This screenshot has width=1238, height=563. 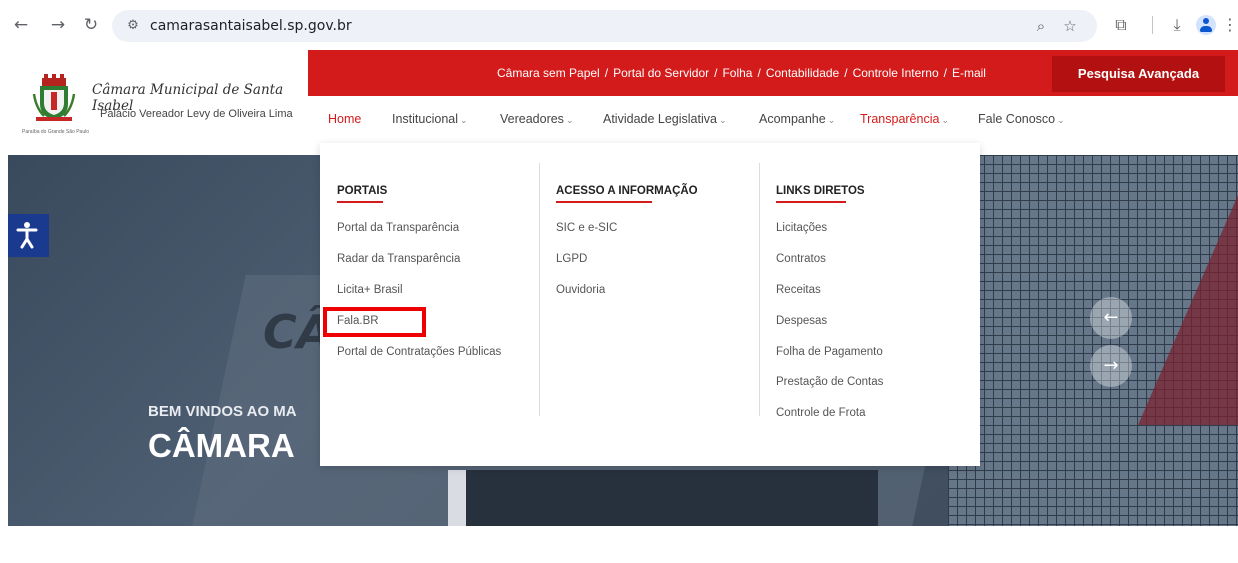 I want to click on quick-link-portal-servidor: Portal do Servidor, so click(x=661, y=73).